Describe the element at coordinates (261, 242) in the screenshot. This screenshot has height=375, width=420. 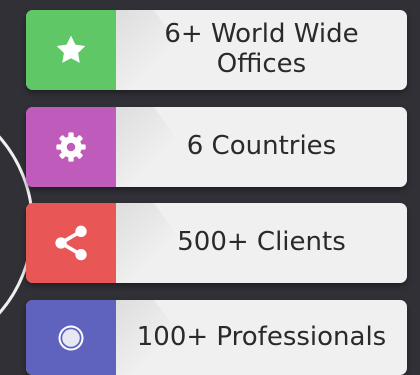
I see `stat-label: 500+ Clients` at that location.